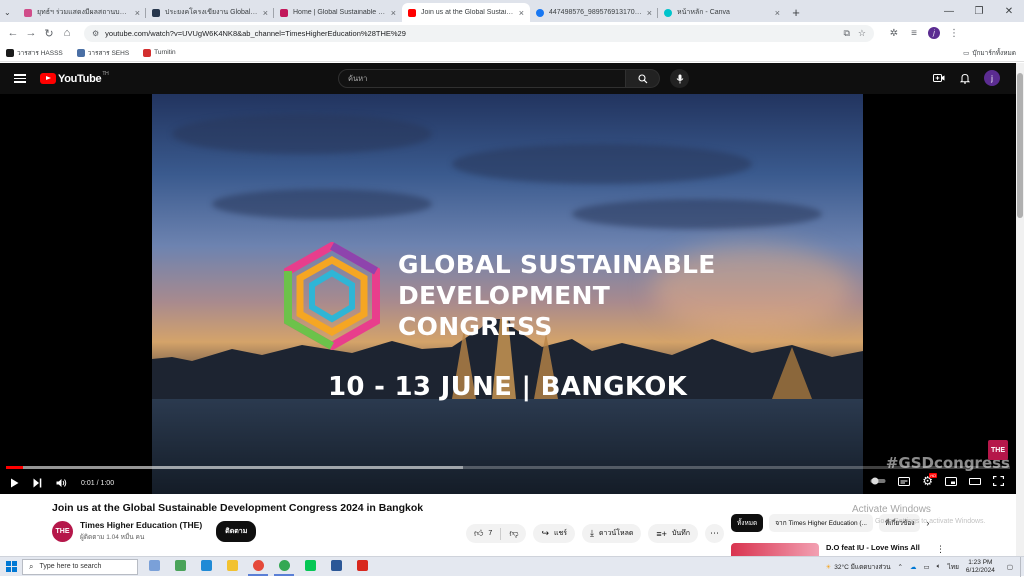  Describe the element at coordinates (989, 53) in the screenshot. I see `all-bookmarks-button: ▭ บุ๊กมาร์กทั้งหมด` at that location.